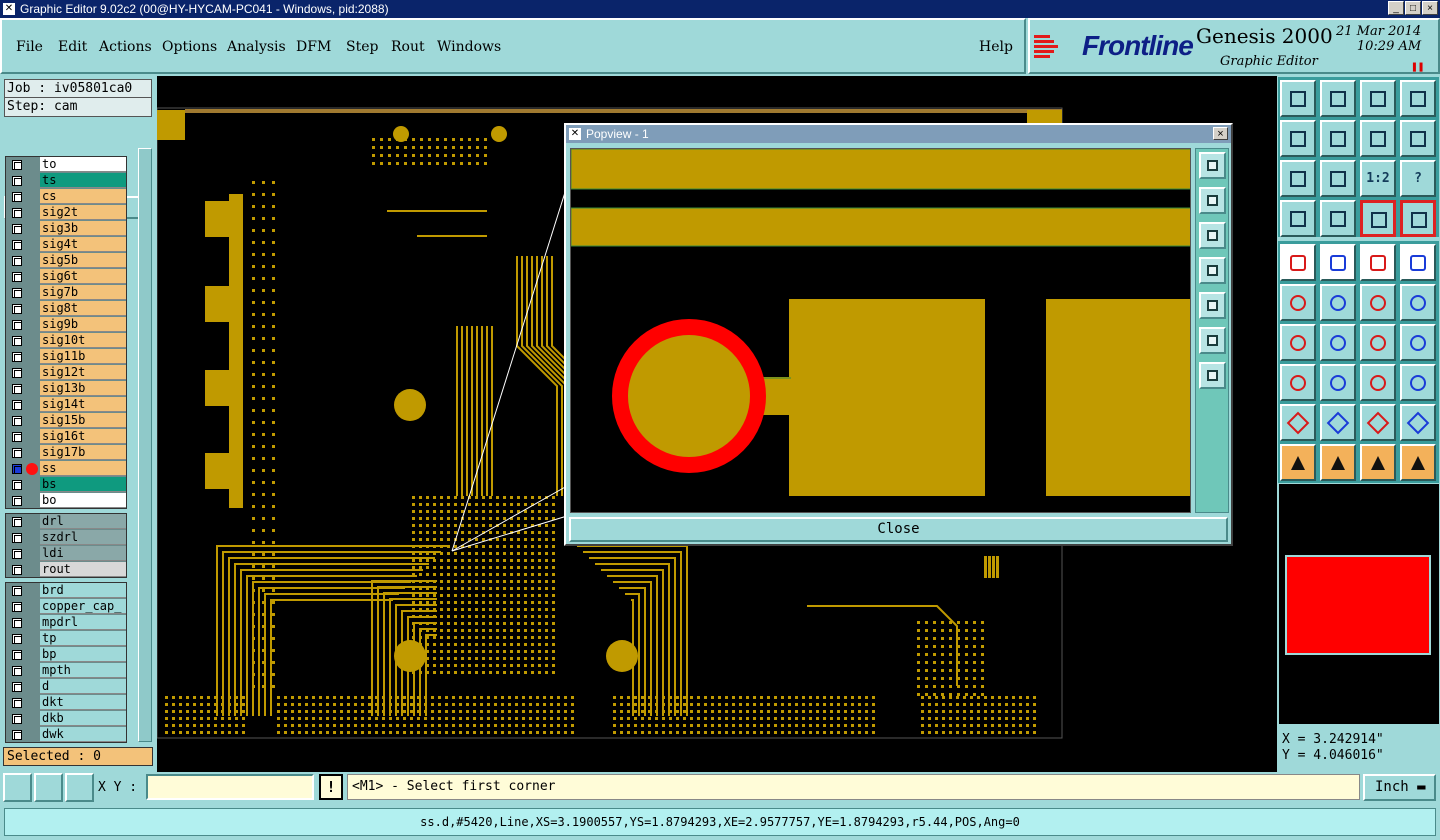 The image size is (1440, 840). I want to click on add-line-button, so click(1378, 302).